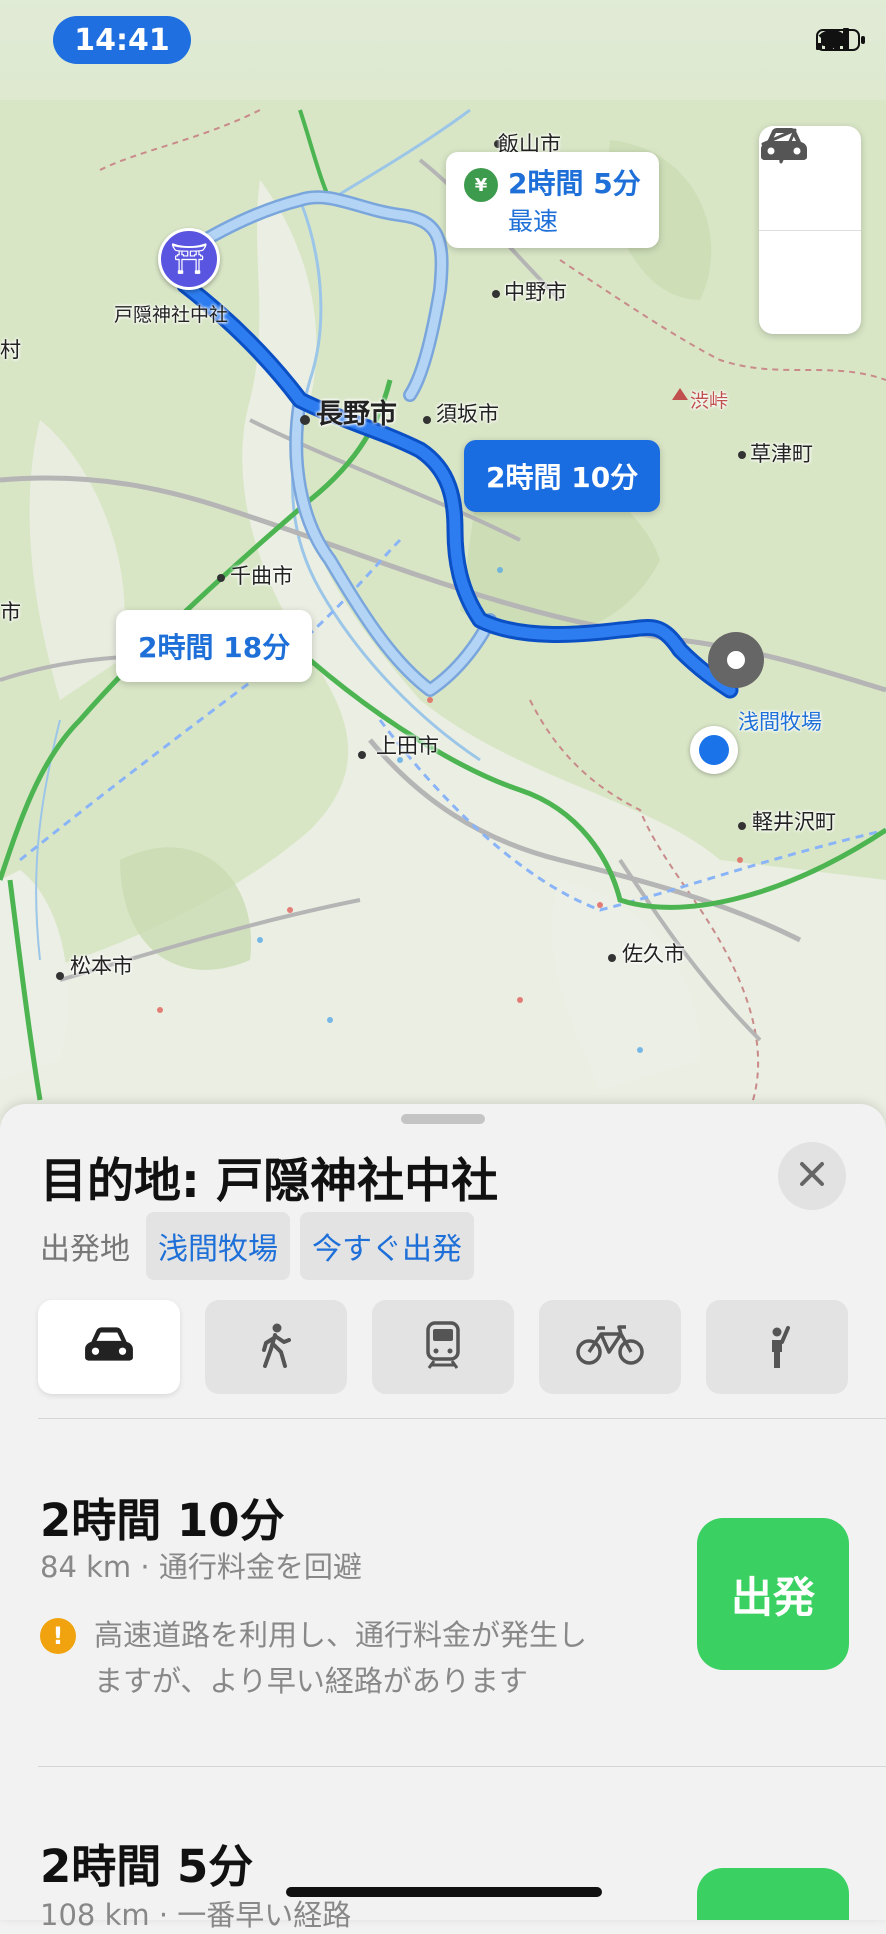 The image size is (886, 1934). I want to click on route-bubble-selected: 2時間 10分, so click(562, 476).